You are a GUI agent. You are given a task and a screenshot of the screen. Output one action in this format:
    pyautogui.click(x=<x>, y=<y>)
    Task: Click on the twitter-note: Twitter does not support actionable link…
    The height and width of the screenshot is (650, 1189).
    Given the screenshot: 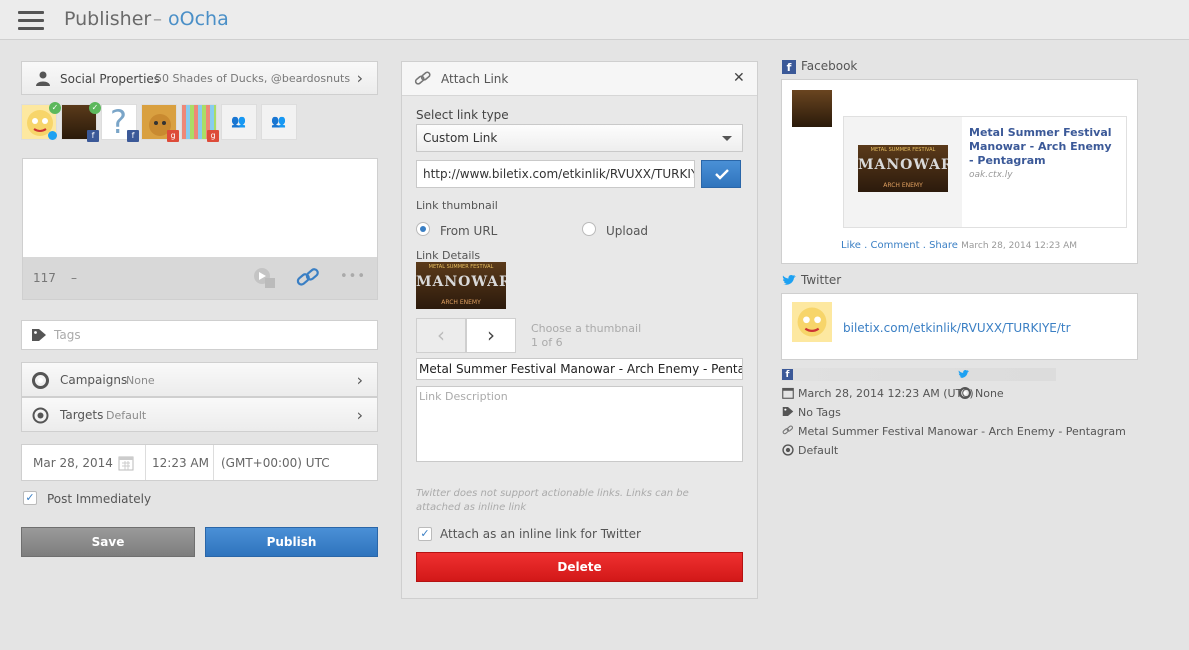 What is the action you would take?
    pyautogui.click(x=552, y=500)
    